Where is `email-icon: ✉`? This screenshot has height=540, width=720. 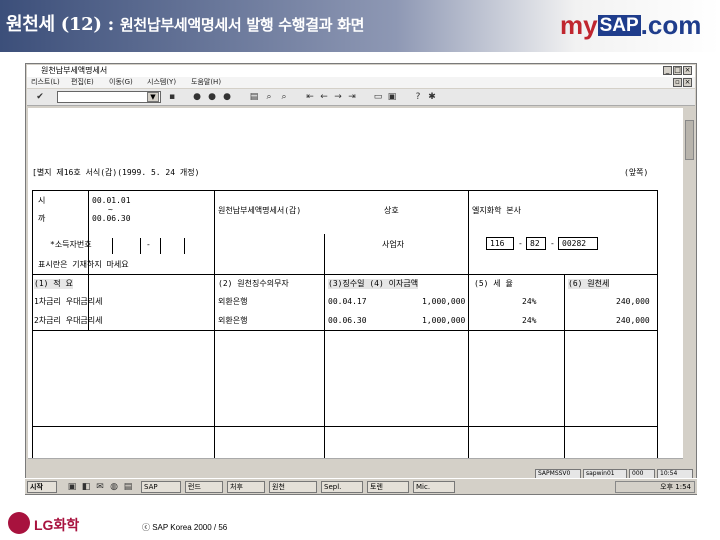
email-icon: ✉ is located at coordinates (100, 487).